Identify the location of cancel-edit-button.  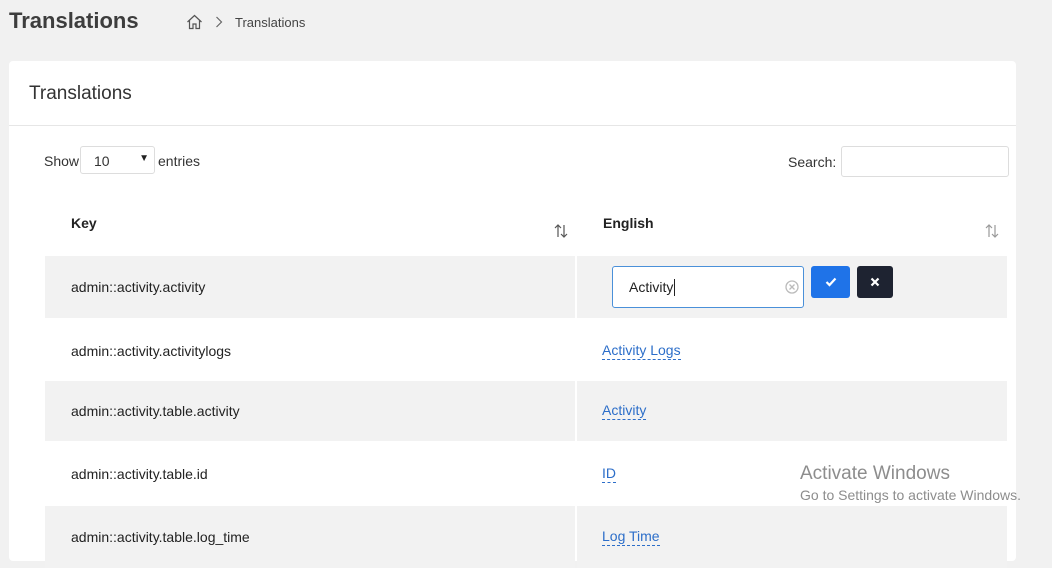
(875, 282).